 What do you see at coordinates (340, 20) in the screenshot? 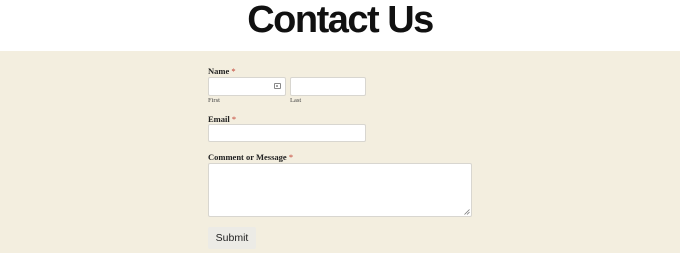
I see `page-title: Contact Us` at bounding box center [340, 20].